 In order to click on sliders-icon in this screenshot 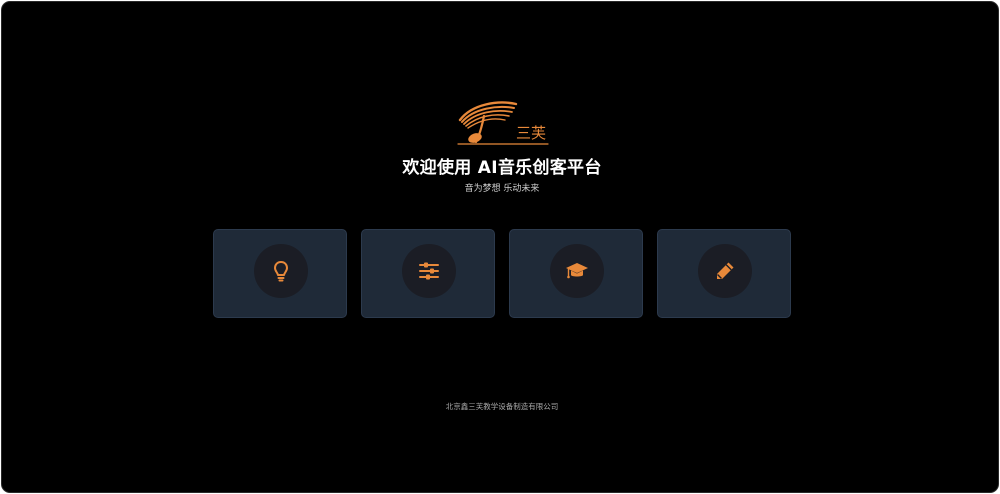, I will do `click(429, 271)`.